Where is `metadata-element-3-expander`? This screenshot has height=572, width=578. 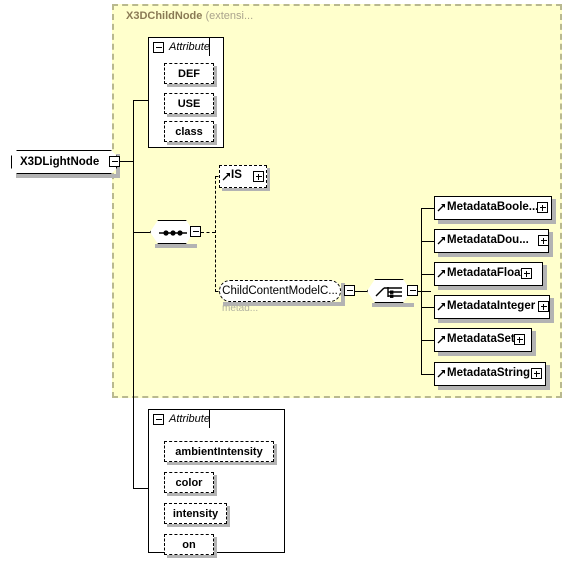 metadata-element-3-expander is located at coordinates (543, 306).